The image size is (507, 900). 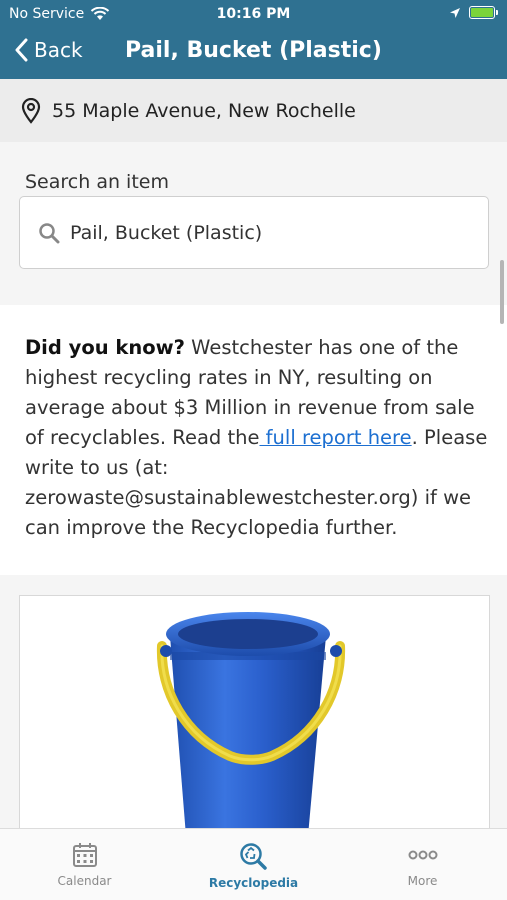 I want to click on tab-more: More, so click(x=422, y=864).